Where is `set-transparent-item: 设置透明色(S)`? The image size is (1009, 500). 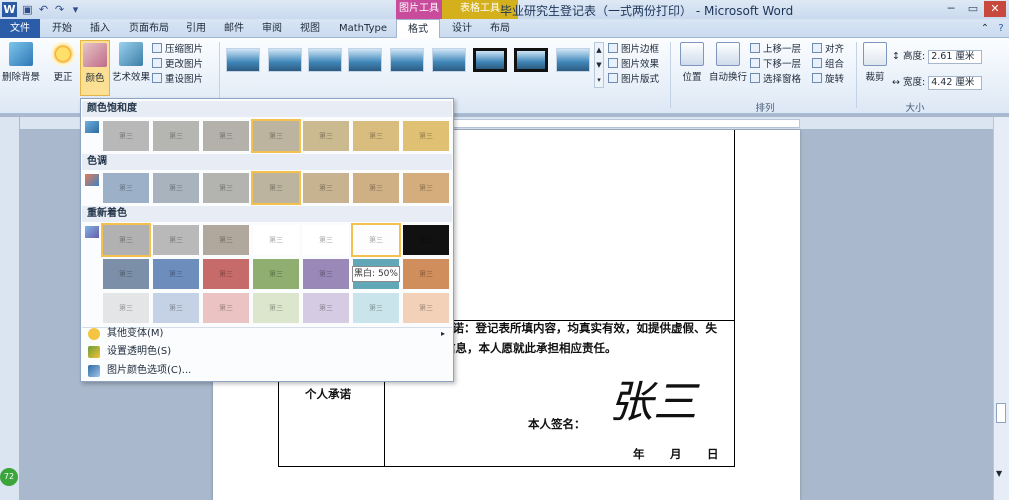 set-transparent-item: 设置透明色(S) is located at coordinates (267, 352).